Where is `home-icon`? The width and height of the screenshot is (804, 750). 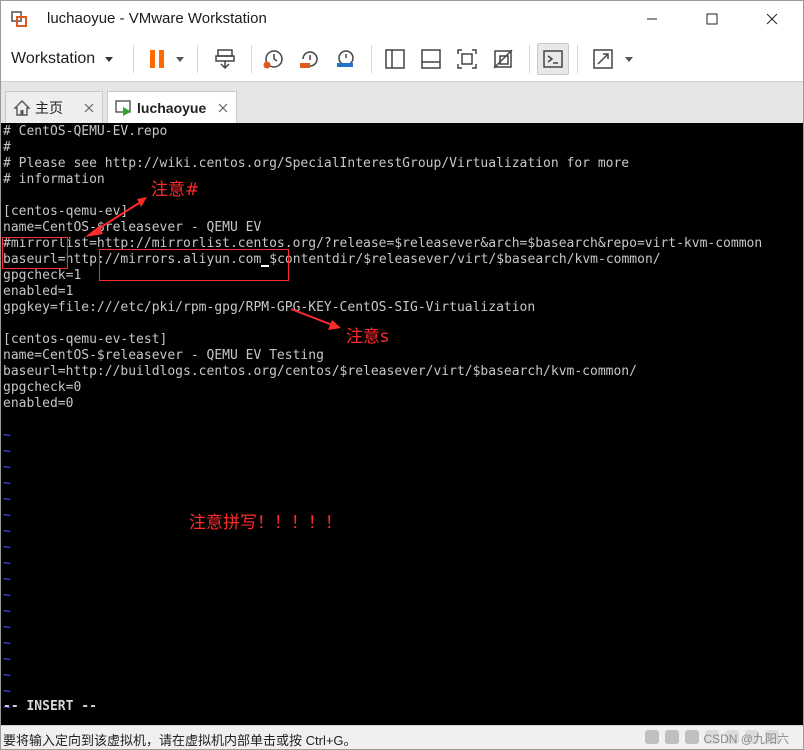 home-icon is located at coordinates (22, 108).